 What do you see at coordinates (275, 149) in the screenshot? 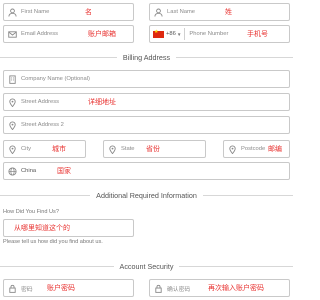
I see `postcode-annotation: 邮编` at bounding box center [275, 149].